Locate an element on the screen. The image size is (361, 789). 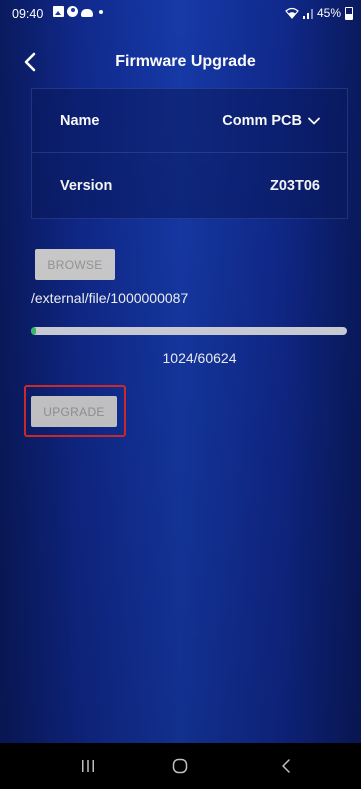
version-label: Version is located at coordinates (86, 186).